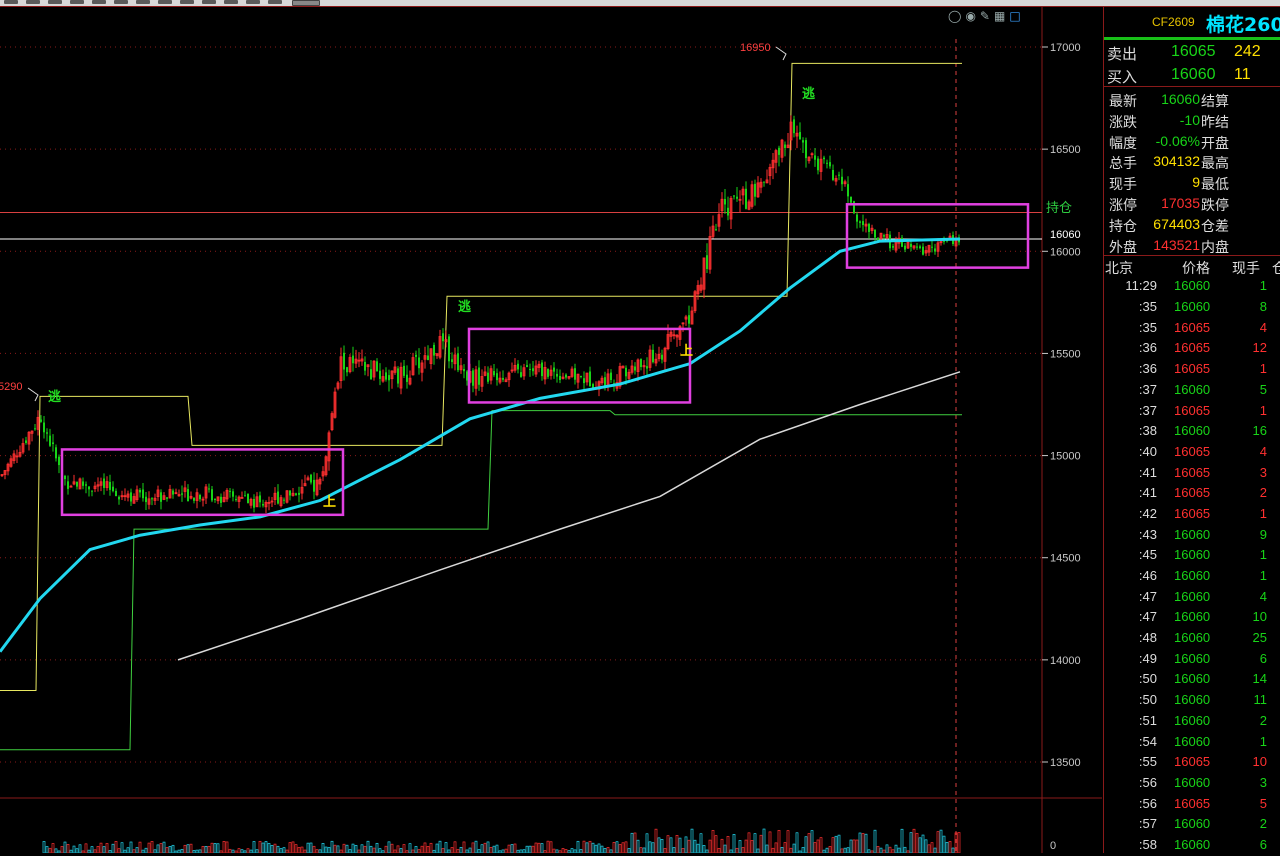  I want to click on grid-icon: ▦, so click(999, 16).